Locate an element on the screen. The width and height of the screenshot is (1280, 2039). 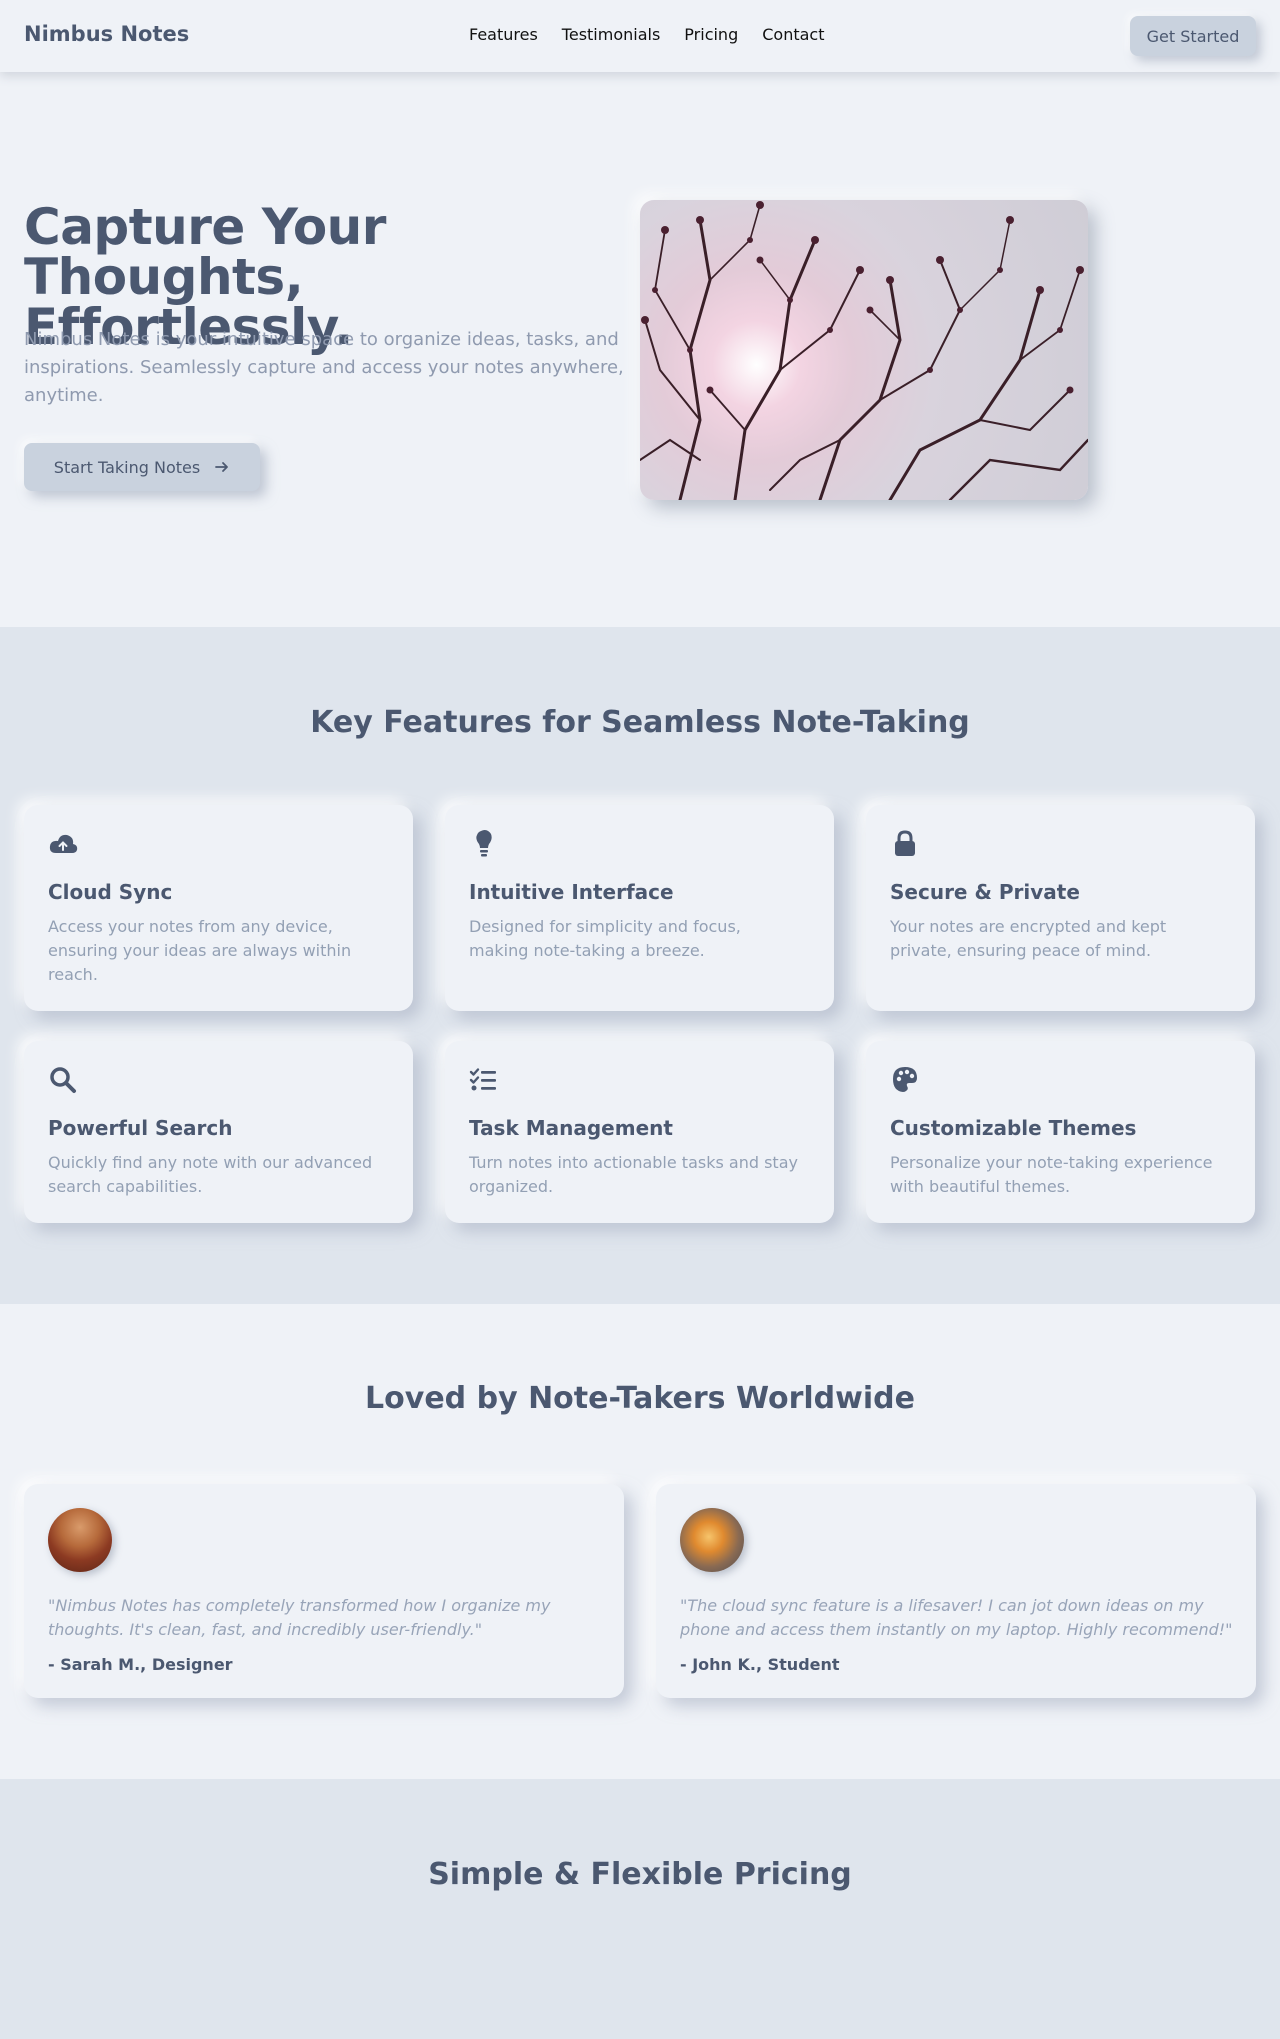
search-icon is located at coordinates (63, 1080).